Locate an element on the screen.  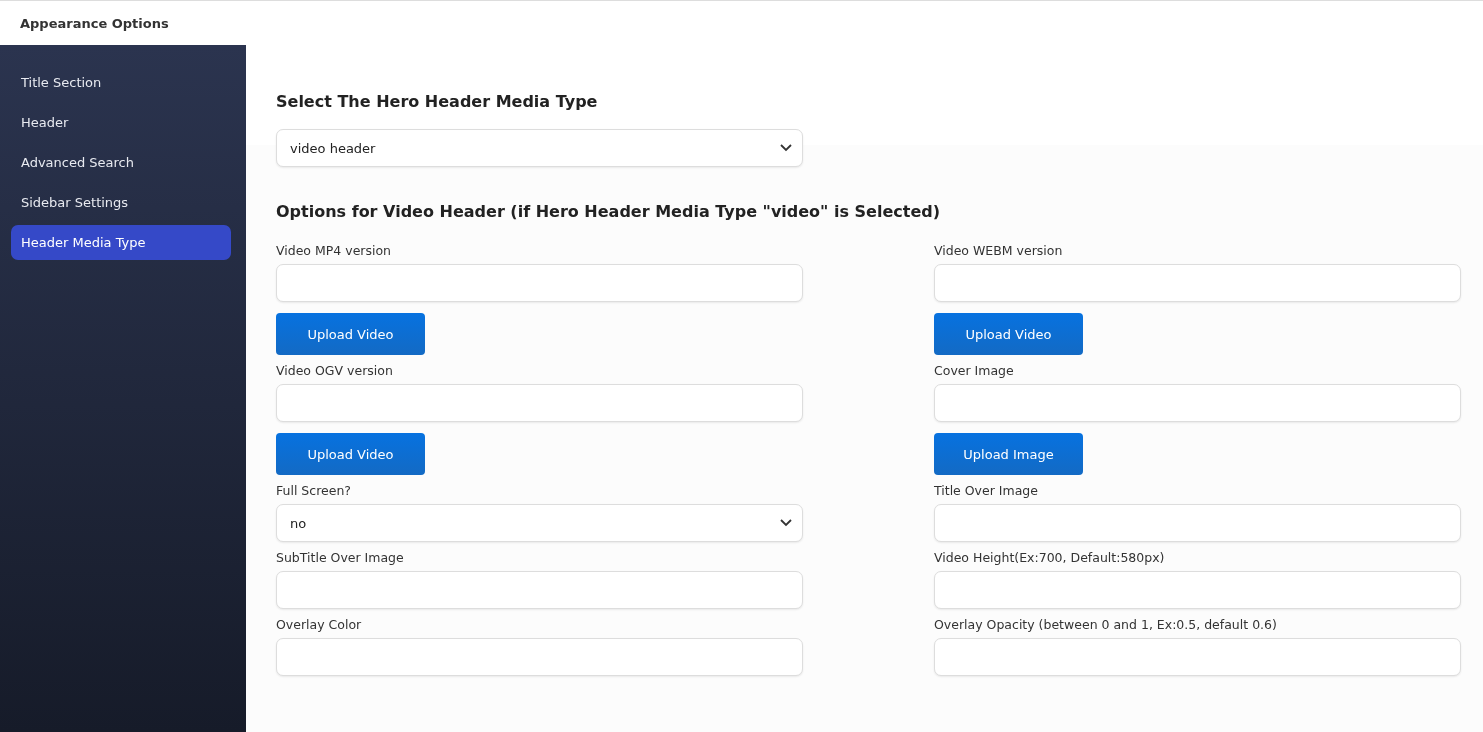
select-field: no is located at coordinates (539, 523).